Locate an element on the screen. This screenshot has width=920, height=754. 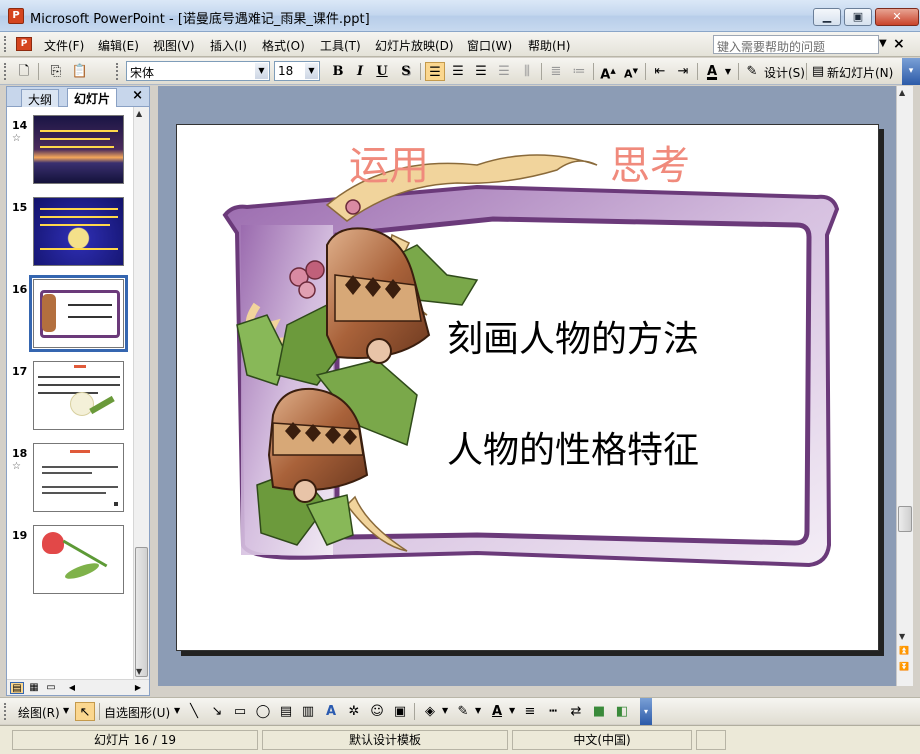
new-slide-button: 新幻灯片(N) is located at coordinates (860, 72).